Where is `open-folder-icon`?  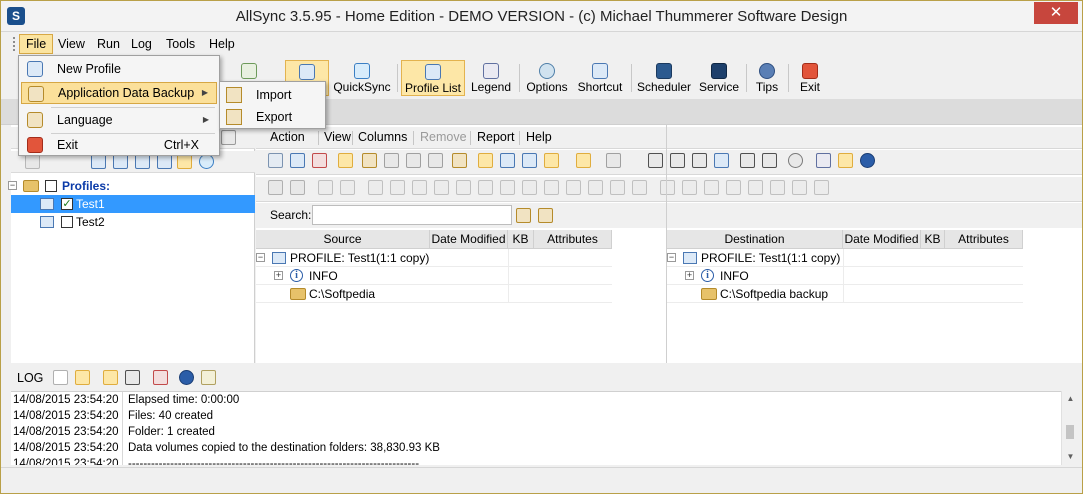 open-folder-icon is located at coordinates (369, 160).